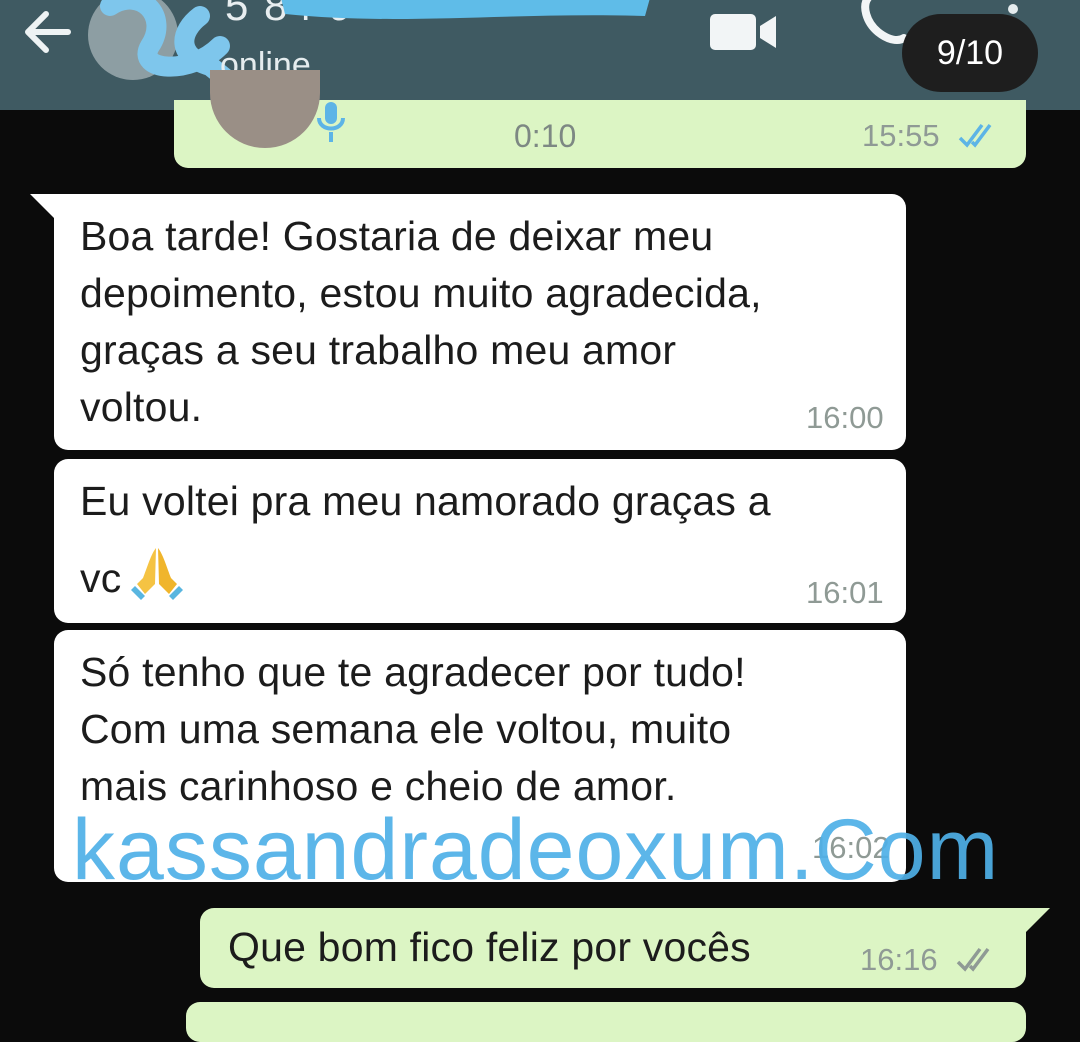 The image size is (1080, 1042). I want to click on voice-message-bubble: 0:10 15:55, so click(600, 119).